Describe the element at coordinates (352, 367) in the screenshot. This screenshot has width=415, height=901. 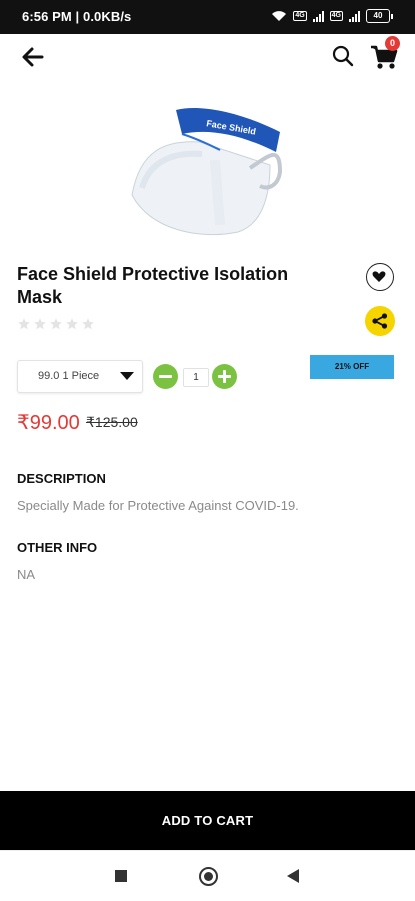
I see `discount-badge: 21% OFF` at that location.